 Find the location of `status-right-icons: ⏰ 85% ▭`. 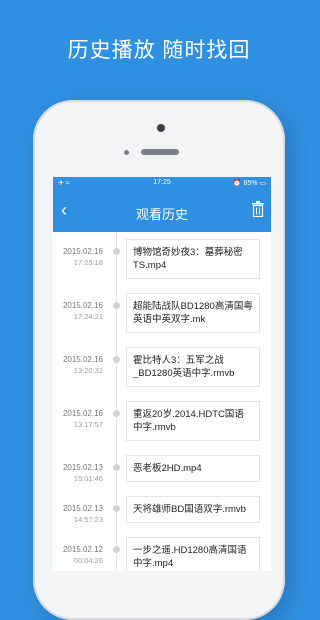

status-right-icons: ⏰ 85% ▭ is located at coordinates (249, 183).